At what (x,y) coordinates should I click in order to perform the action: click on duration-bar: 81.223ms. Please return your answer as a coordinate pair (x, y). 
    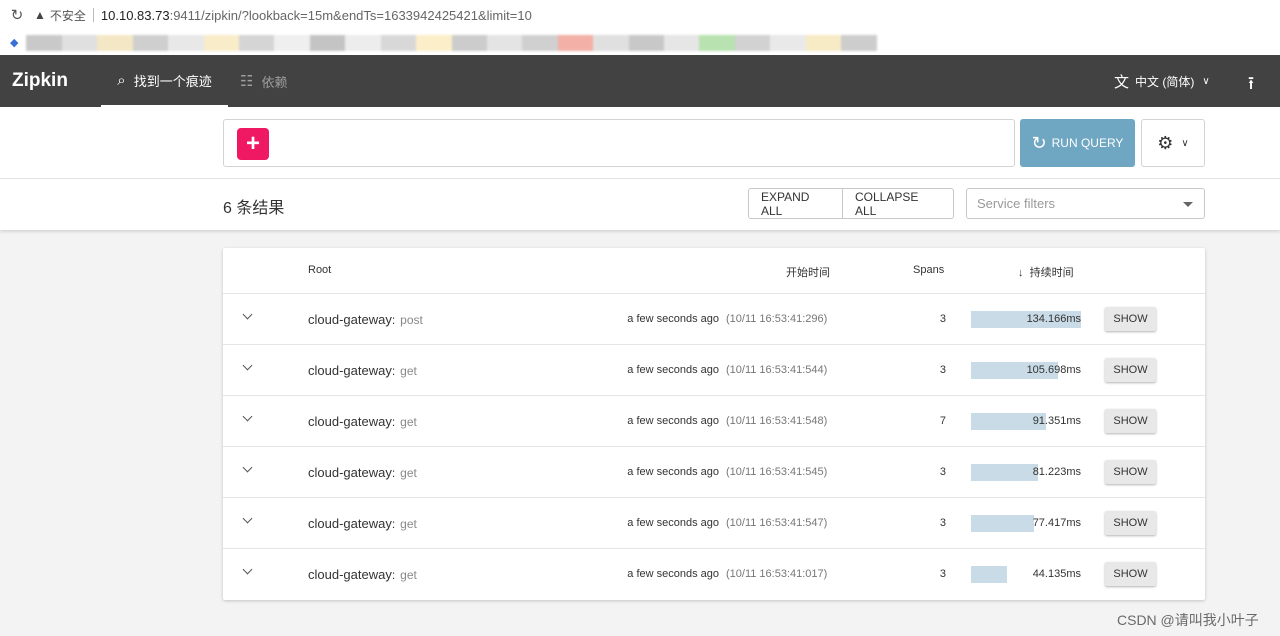
    Looking at the image, I should click on (1026, 472).